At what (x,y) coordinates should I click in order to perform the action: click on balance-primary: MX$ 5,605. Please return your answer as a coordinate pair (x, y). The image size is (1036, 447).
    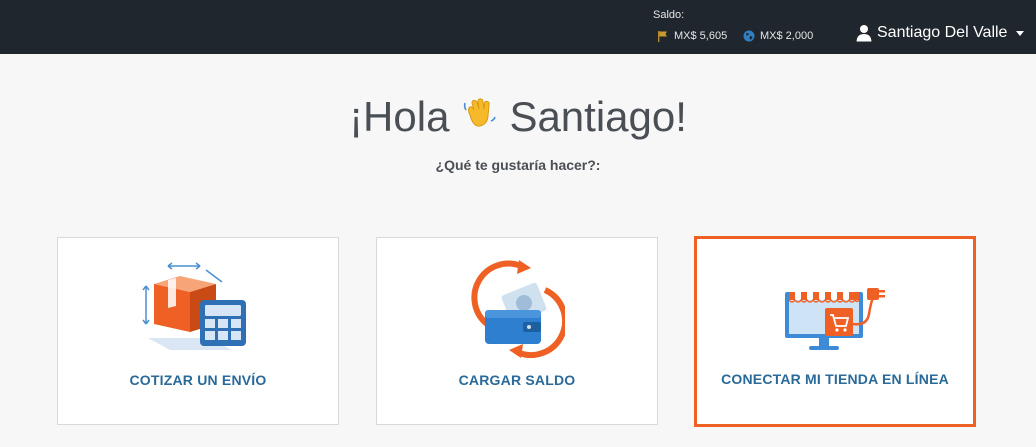
    Looking at the image, I should click on (692, 36).